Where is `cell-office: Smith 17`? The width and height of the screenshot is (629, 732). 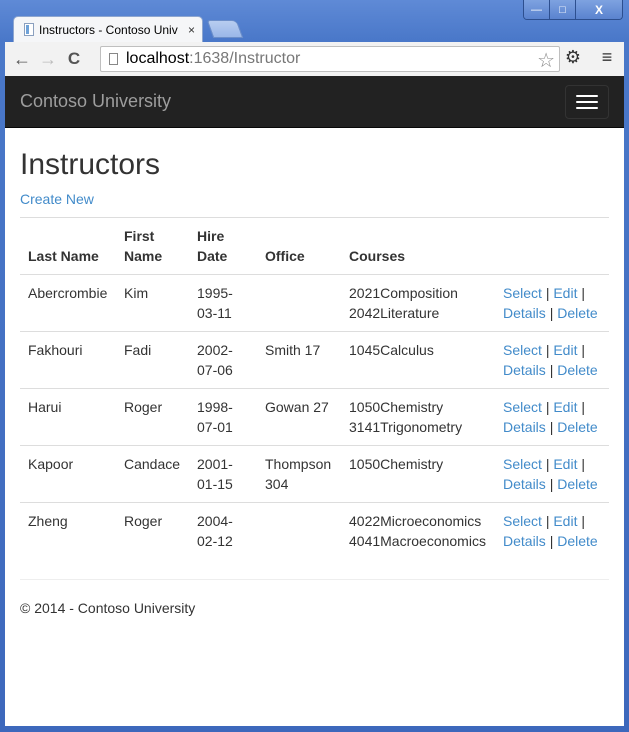 cell-office: Smith 17 is located at coordinates (299, 360).